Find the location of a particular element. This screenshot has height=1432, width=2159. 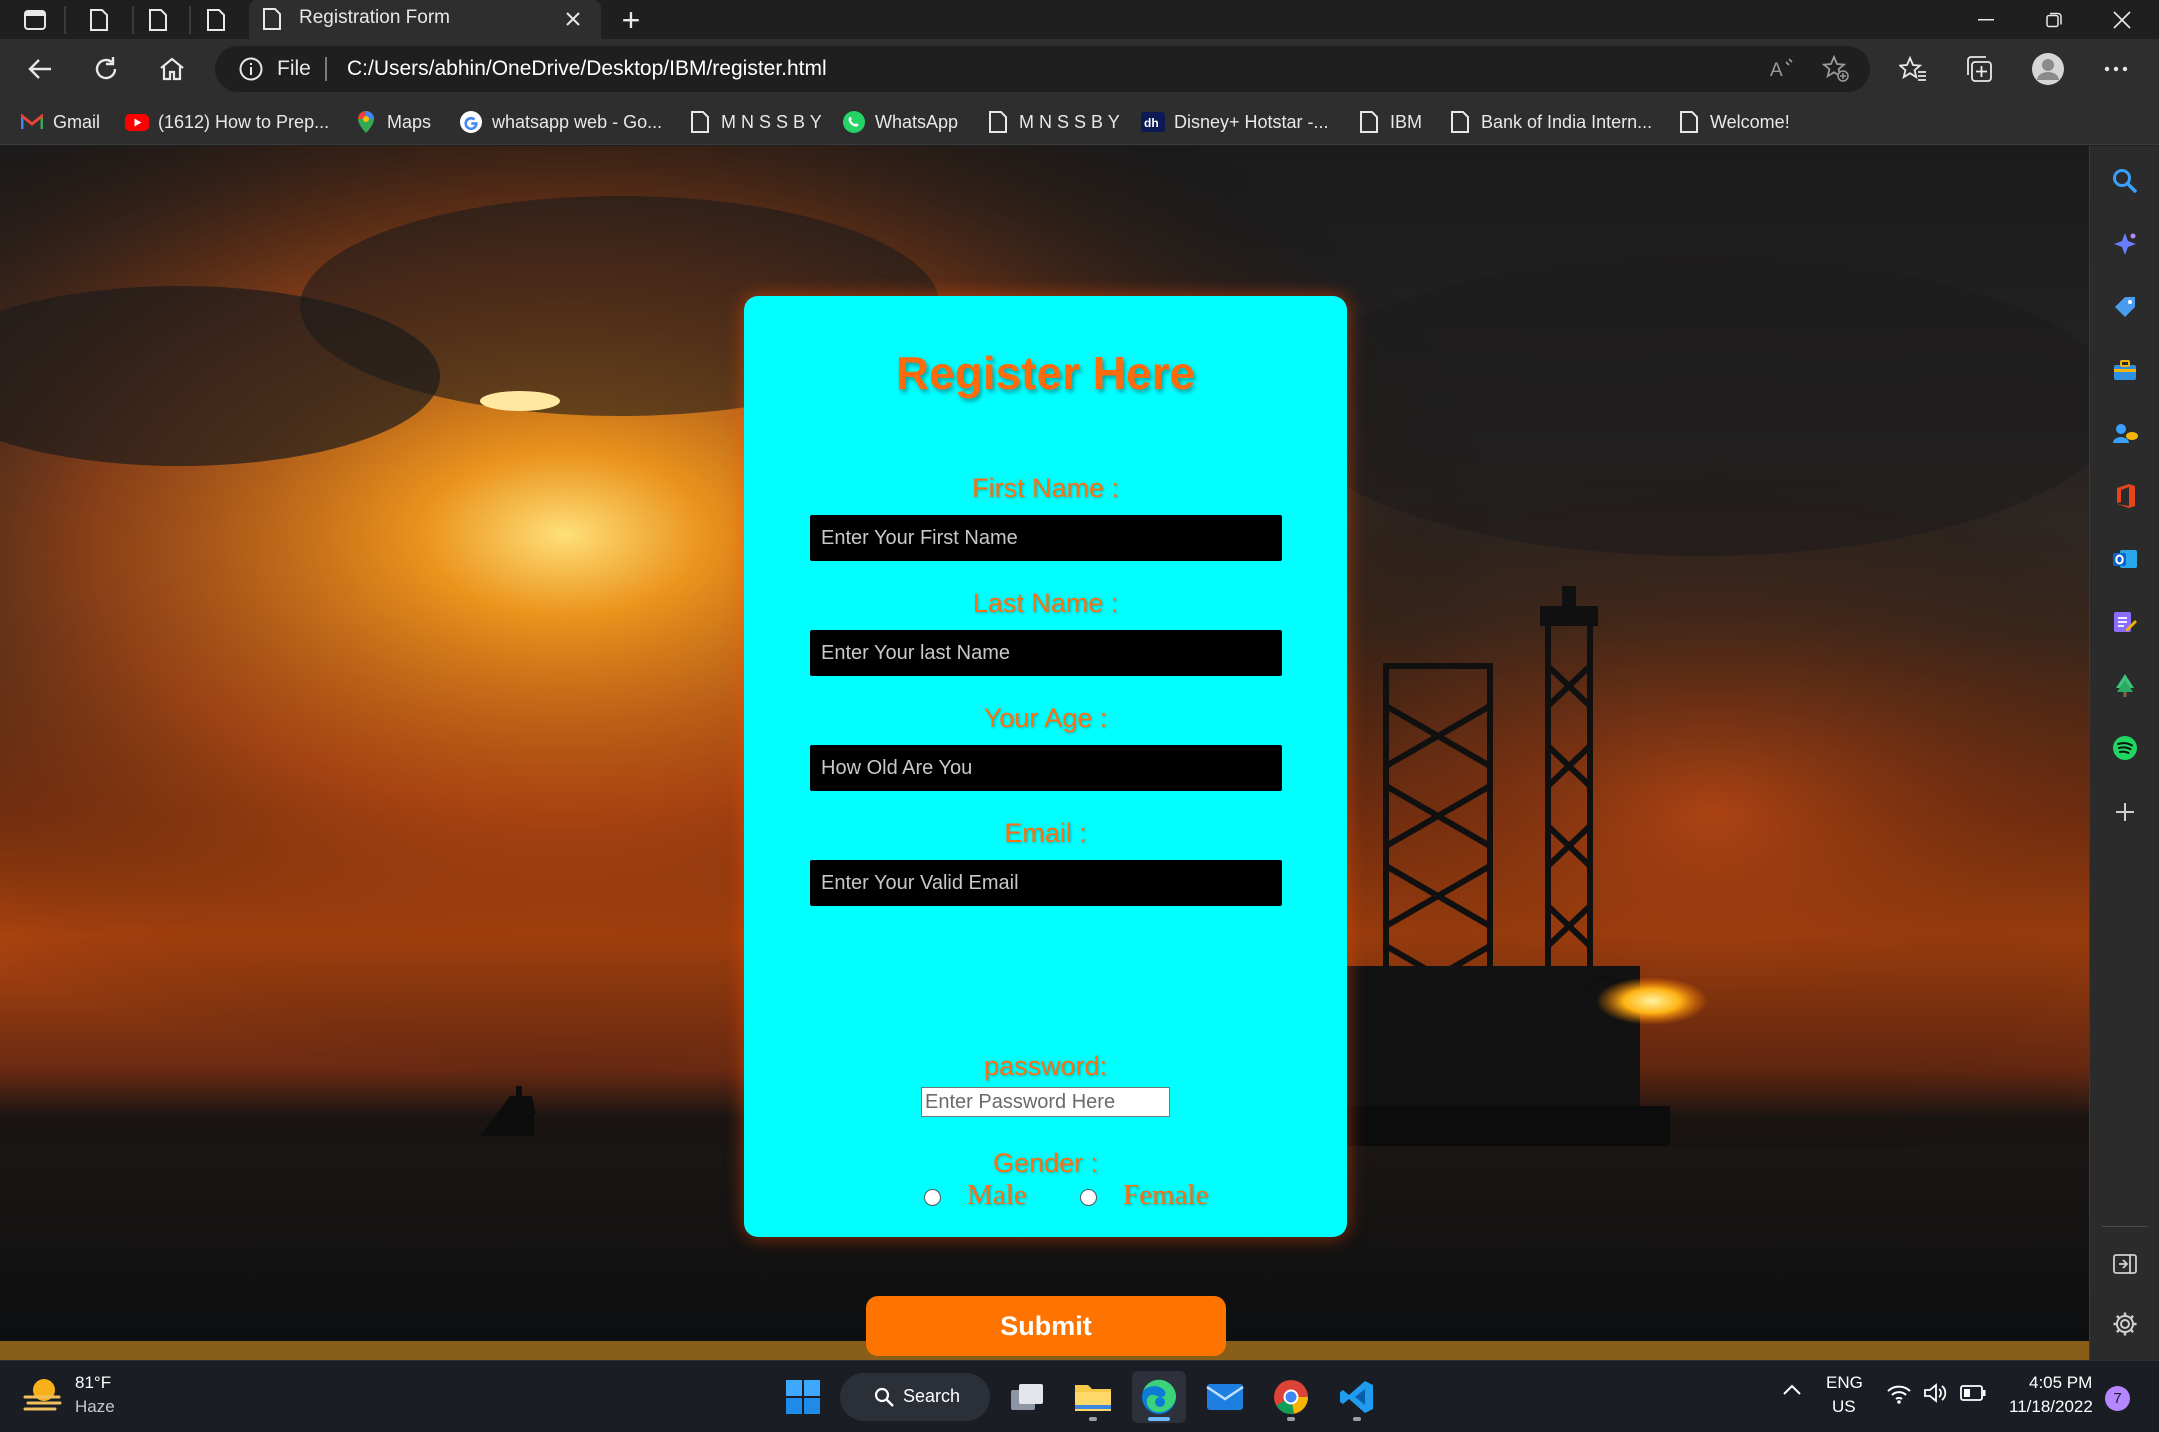

weather-condition: Haze is located at coordinates (95, 1407).